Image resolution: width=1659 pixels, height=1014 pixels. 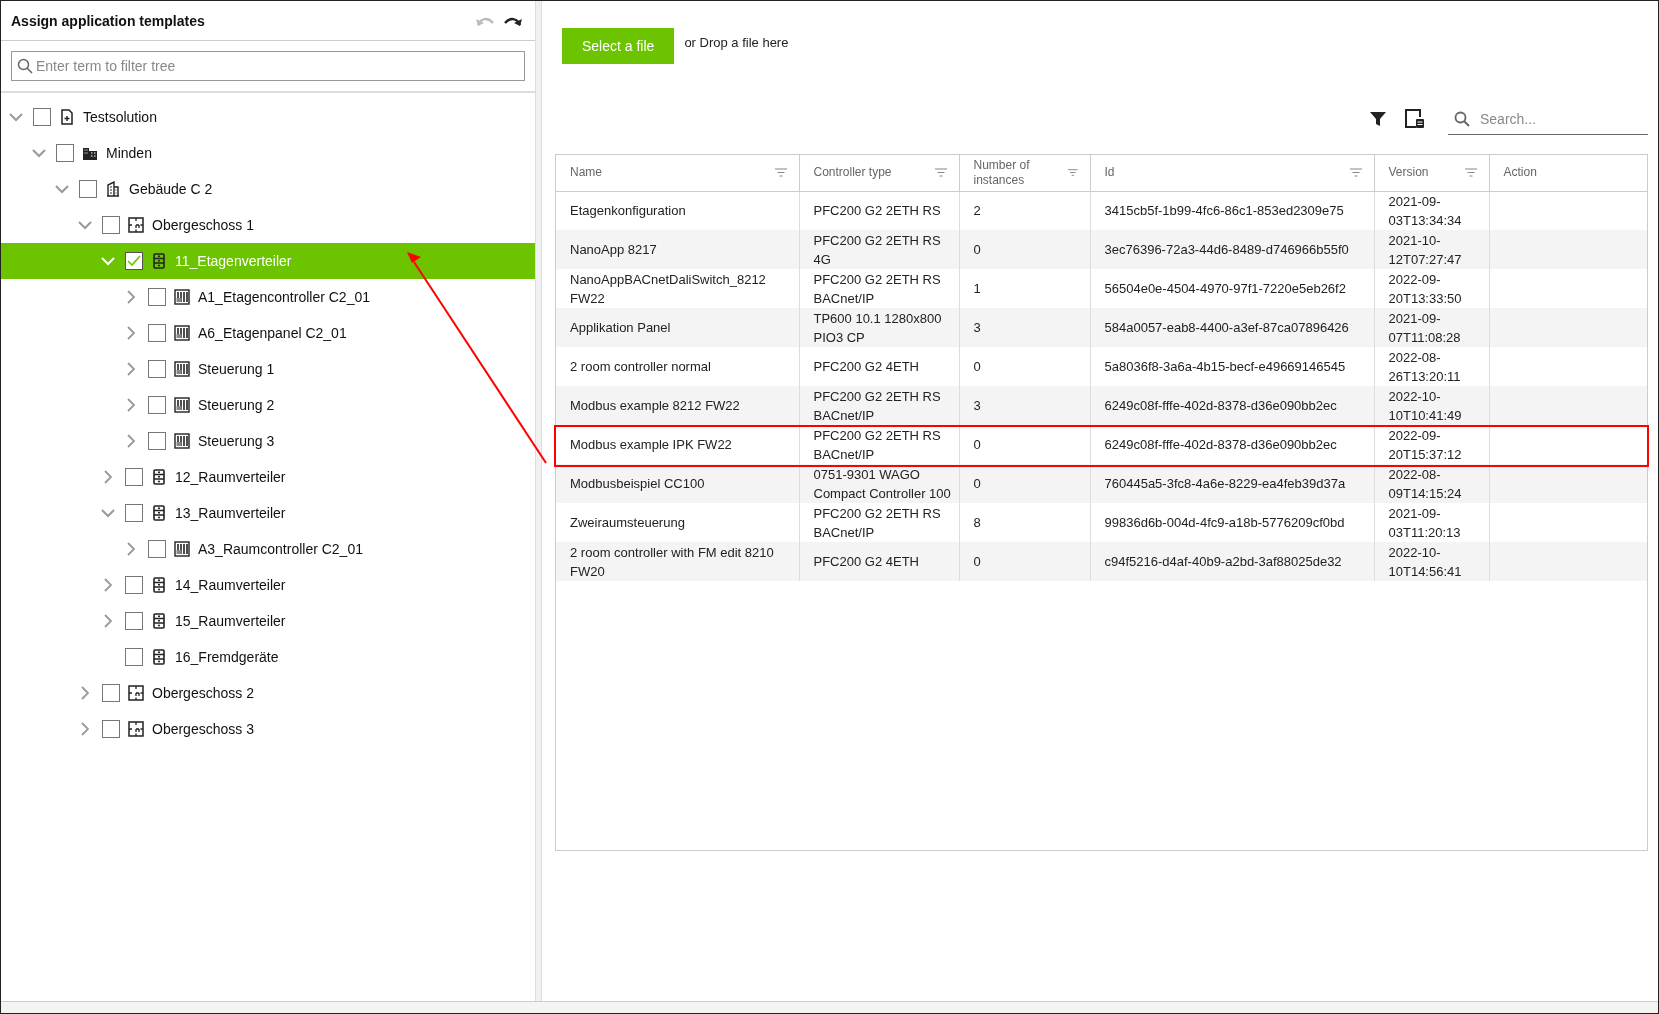 I want to click on table-cell: 3, so click(x=1024, y=405).